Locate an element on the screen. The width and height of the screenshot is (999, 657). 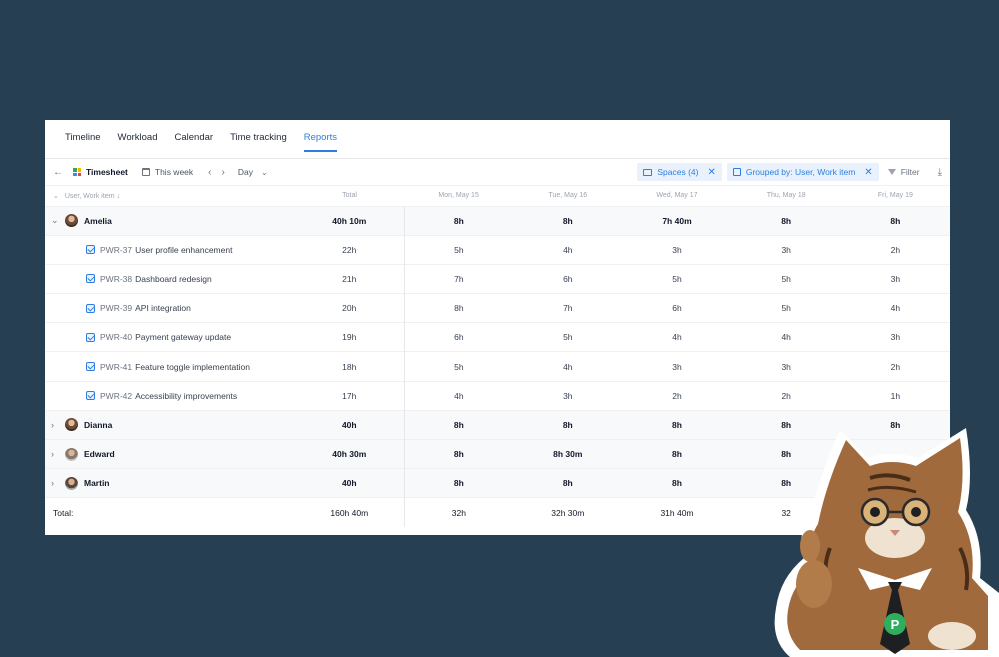
granularity-label: Day is located at coordinates (245, 172).